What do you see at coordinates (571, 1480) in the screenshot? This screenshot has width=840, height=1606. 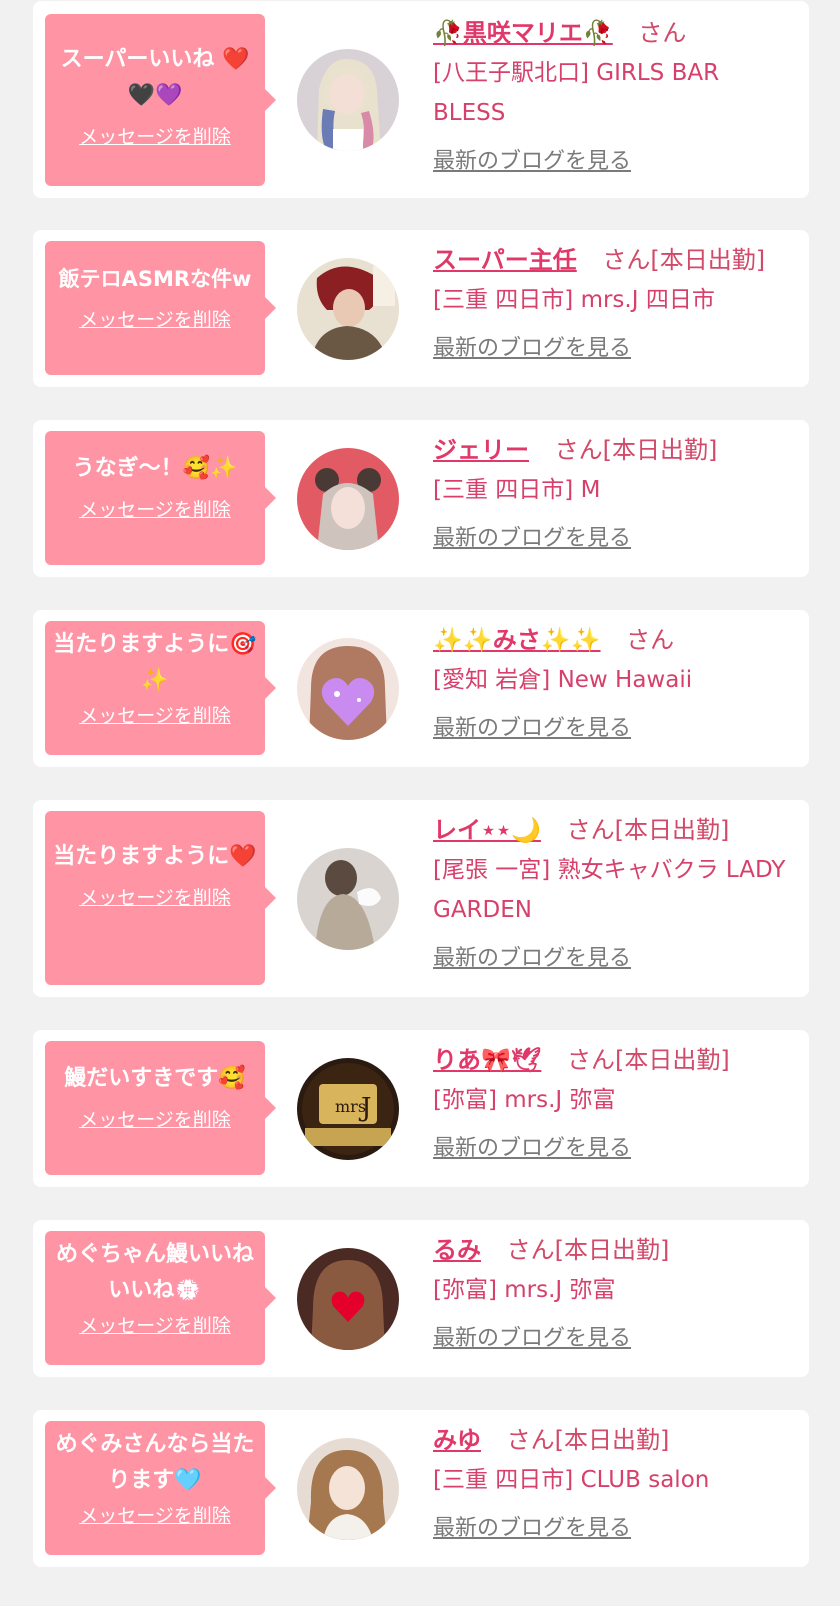 I see `shop-info: [三重 四日市] CLUB salon` at bounding box center [571, 1480].